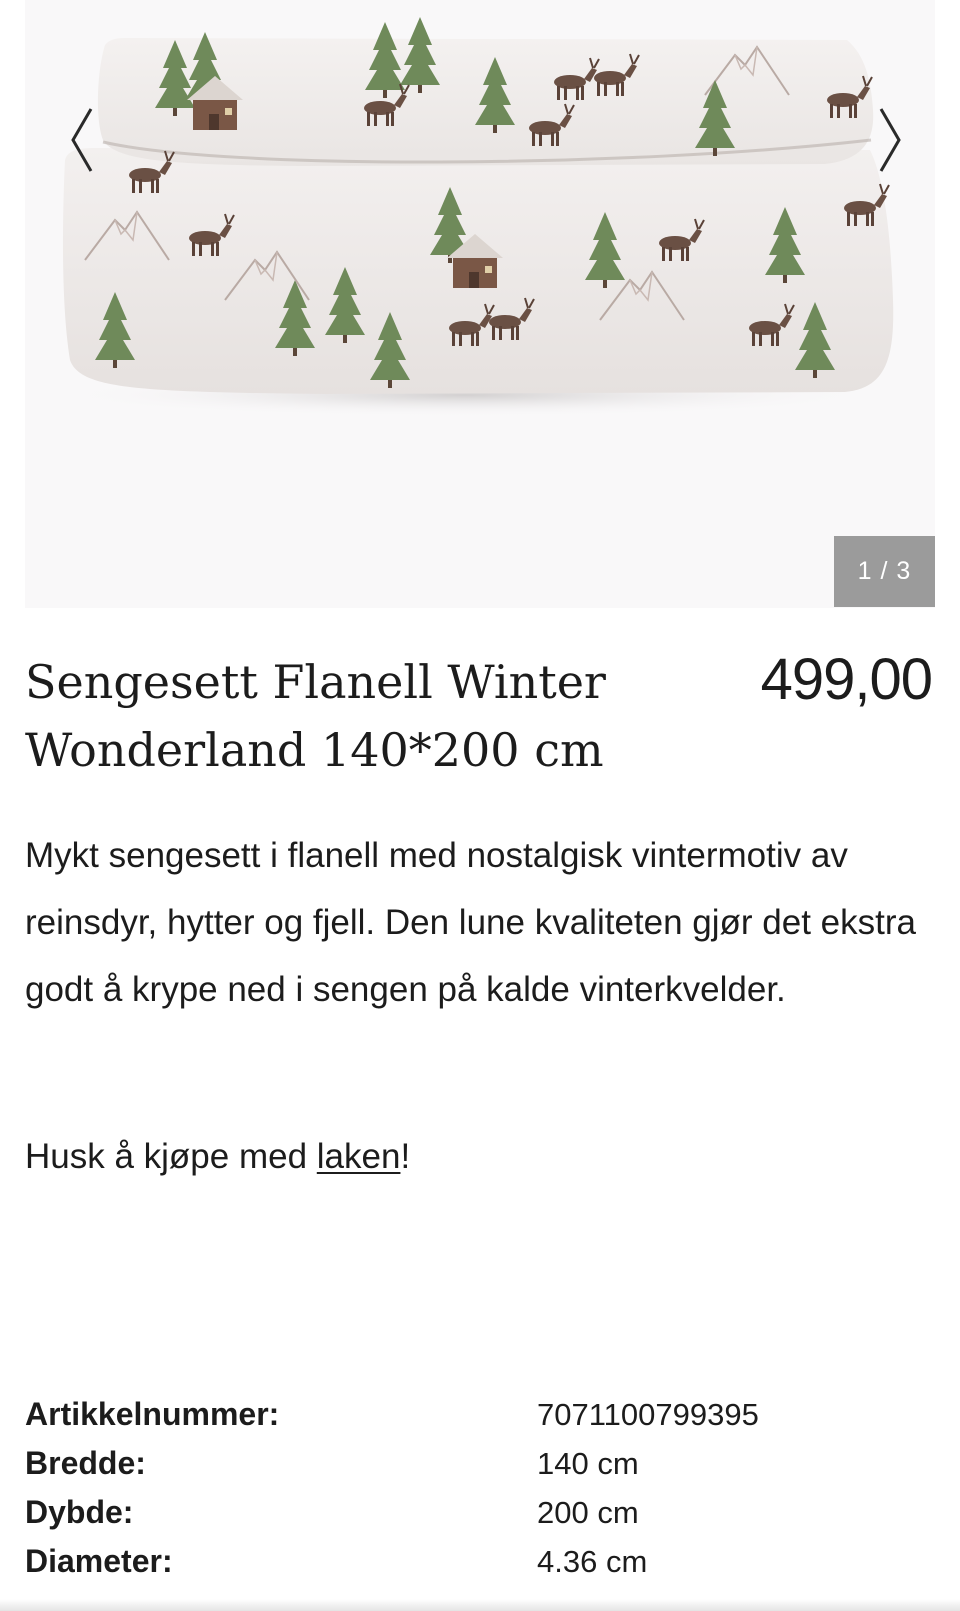 This screenshot has width=960, height=1611. I want to click on spec-value: 4.36 cm, so click(592, 1561).